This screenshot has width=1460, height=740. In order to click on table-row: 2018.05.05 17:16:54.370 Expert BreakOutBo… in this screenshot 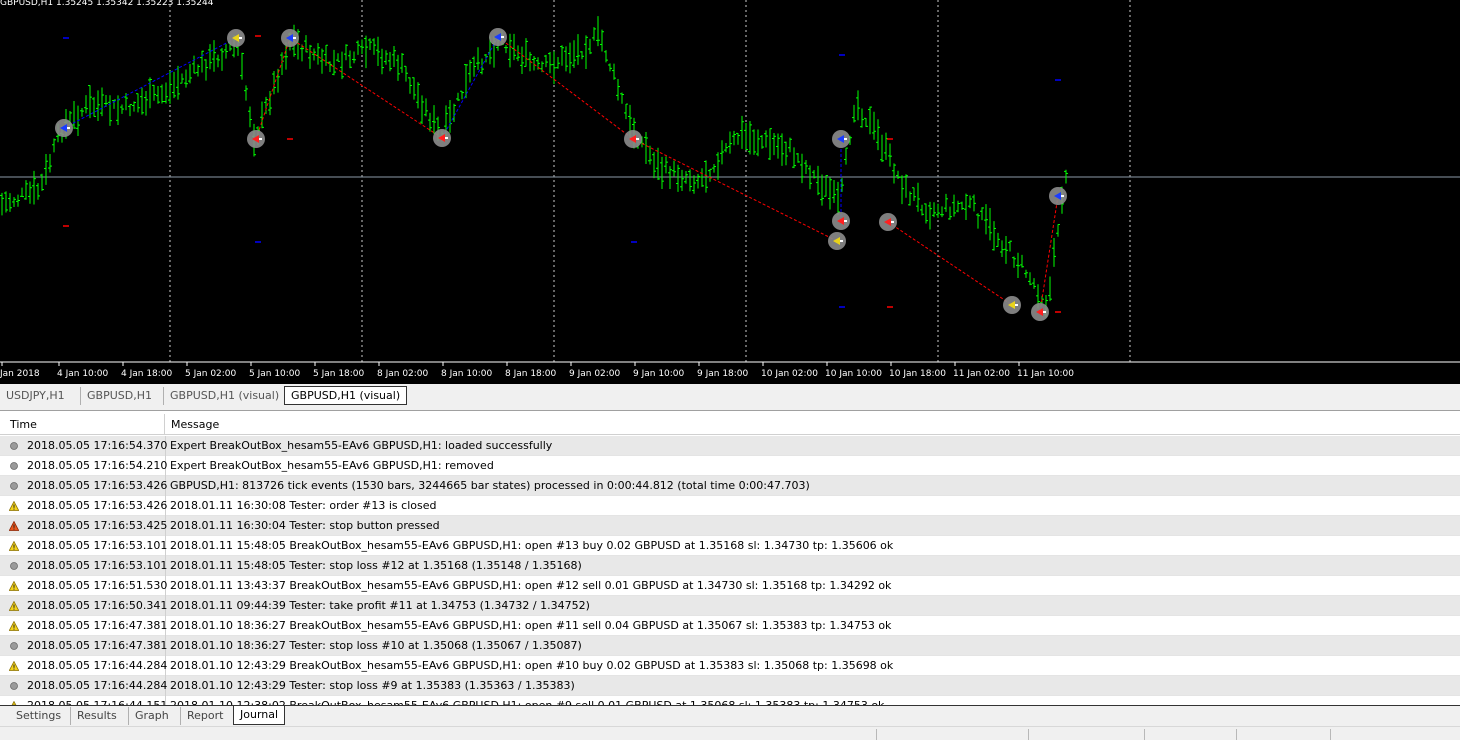, I will do `click(730, 446)`.